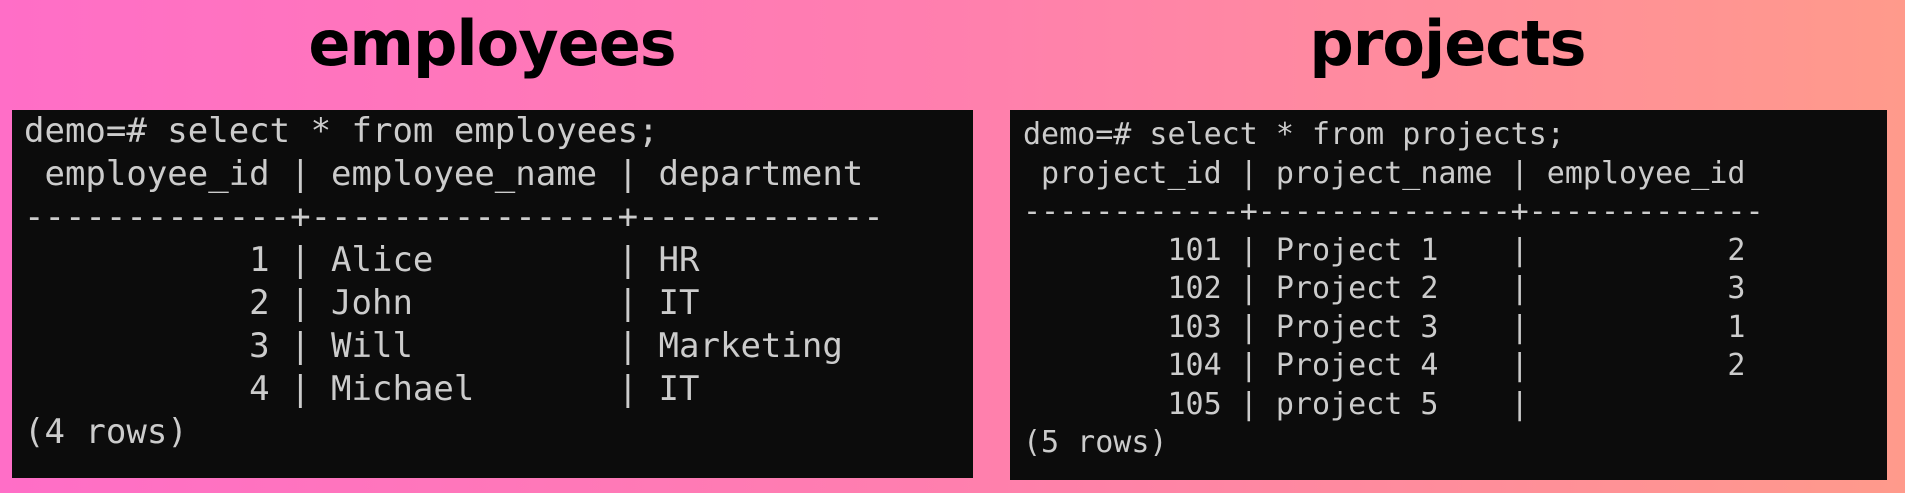 The width and height of the screenshot is (1905, 493). What do you see at coordinates (362, 389) in the screenshot?
I see `table-row: 4 | Michael | IT` at bounding box center [362, 389].